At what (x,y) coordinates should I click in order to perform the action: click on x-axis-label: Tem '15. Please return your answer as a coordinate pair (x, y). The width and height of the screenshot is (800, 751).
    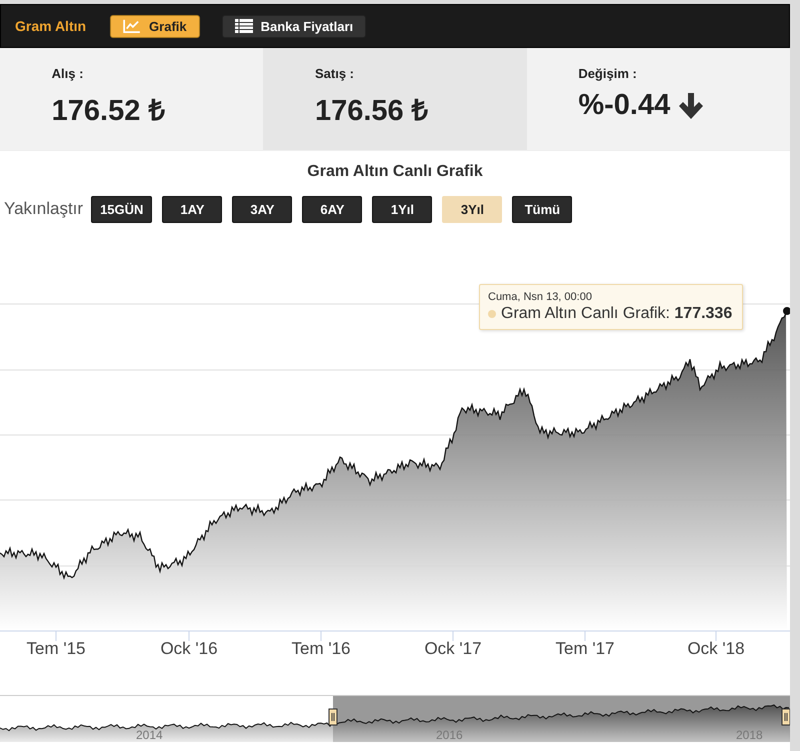
    Looking at the image, I should click on (56, 648).